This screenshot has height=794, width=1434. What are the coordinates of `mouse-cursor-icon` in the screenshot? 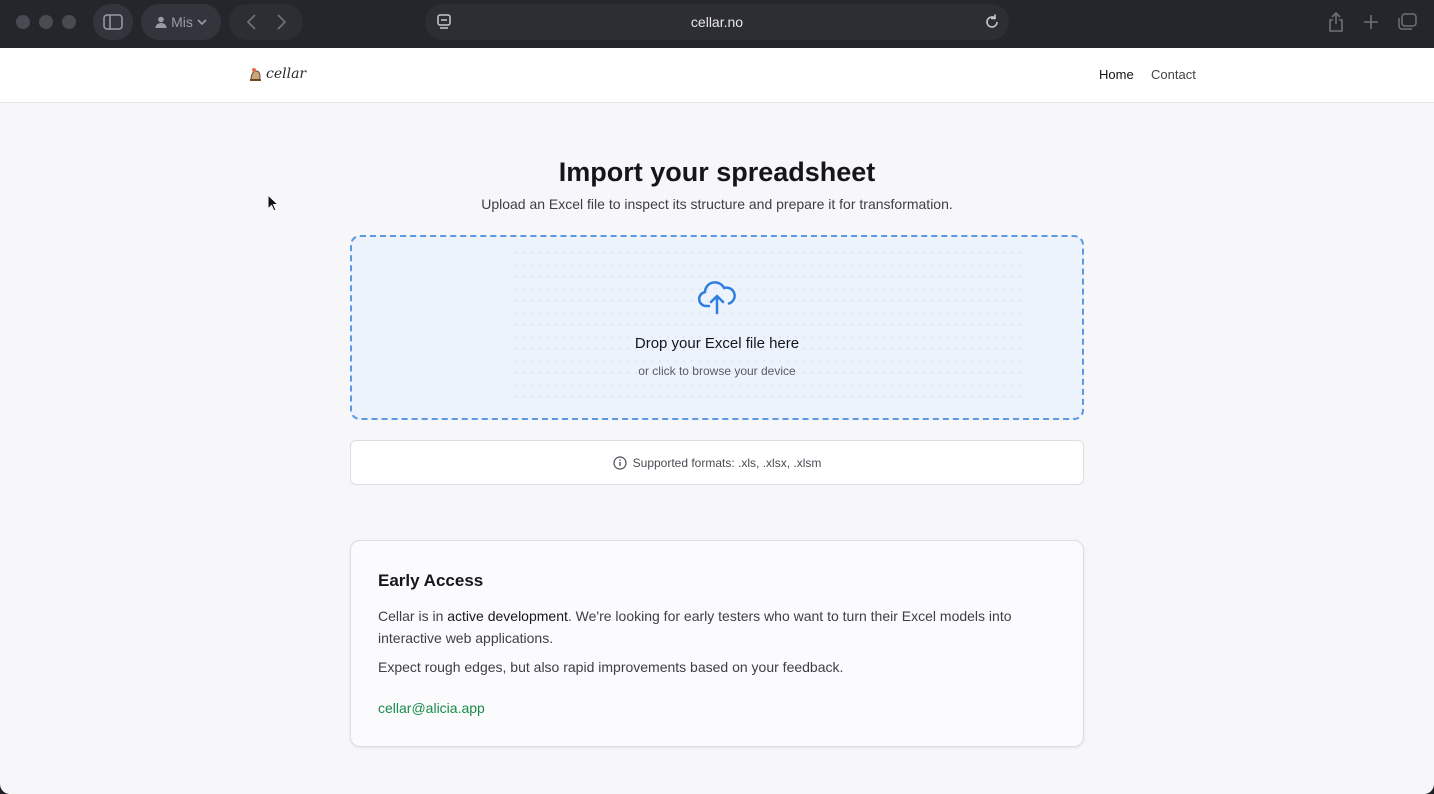 It's located at (273, 203).